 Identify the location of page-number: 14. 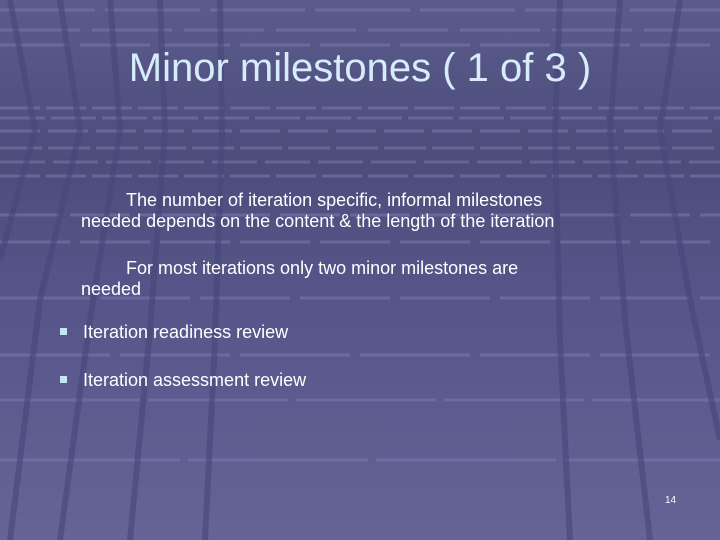
(671, 500).